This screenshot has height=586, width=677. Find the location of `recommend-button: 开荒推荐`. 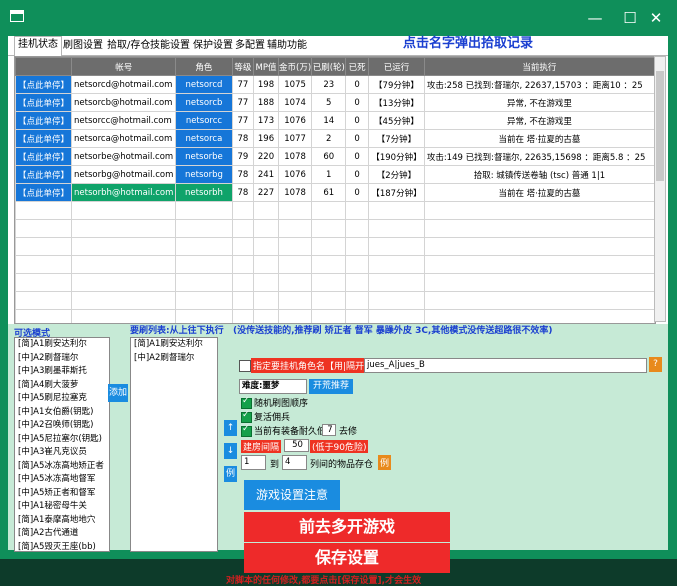

recommend-button: 开荒推荐 is located at coordinates (331, 386).